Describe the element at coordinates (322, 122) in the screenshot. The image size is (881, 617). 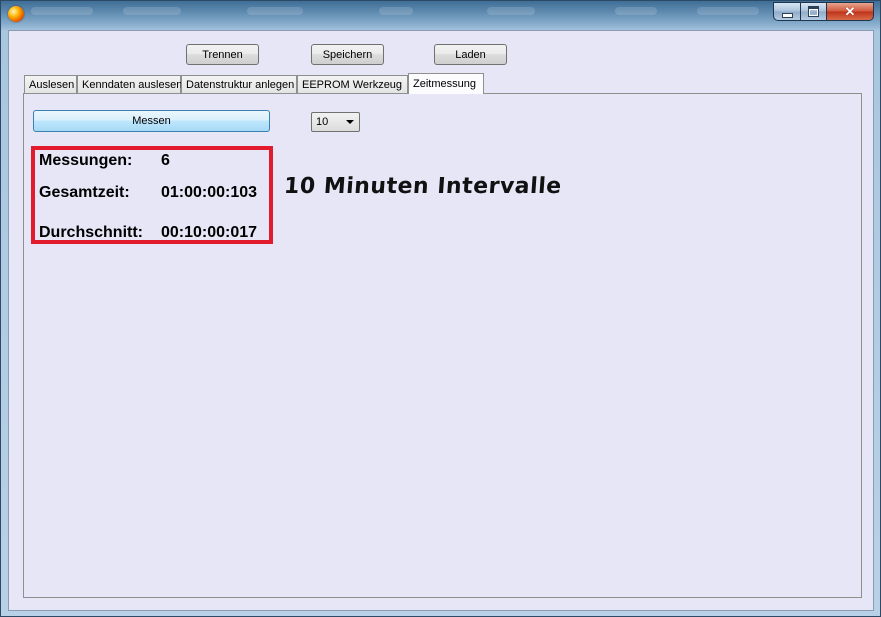
I see `interval-selected-value: 10` at that location.